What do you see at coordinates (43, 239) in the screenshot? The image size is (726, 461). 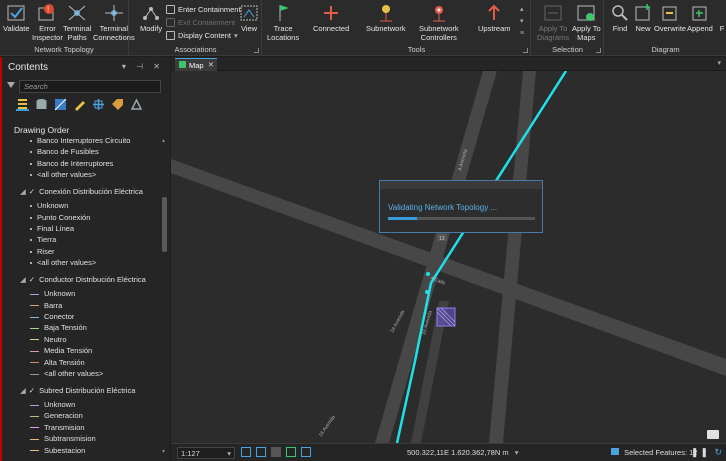 I see `legend-item: Tierra` at bounding box center [43, 239].